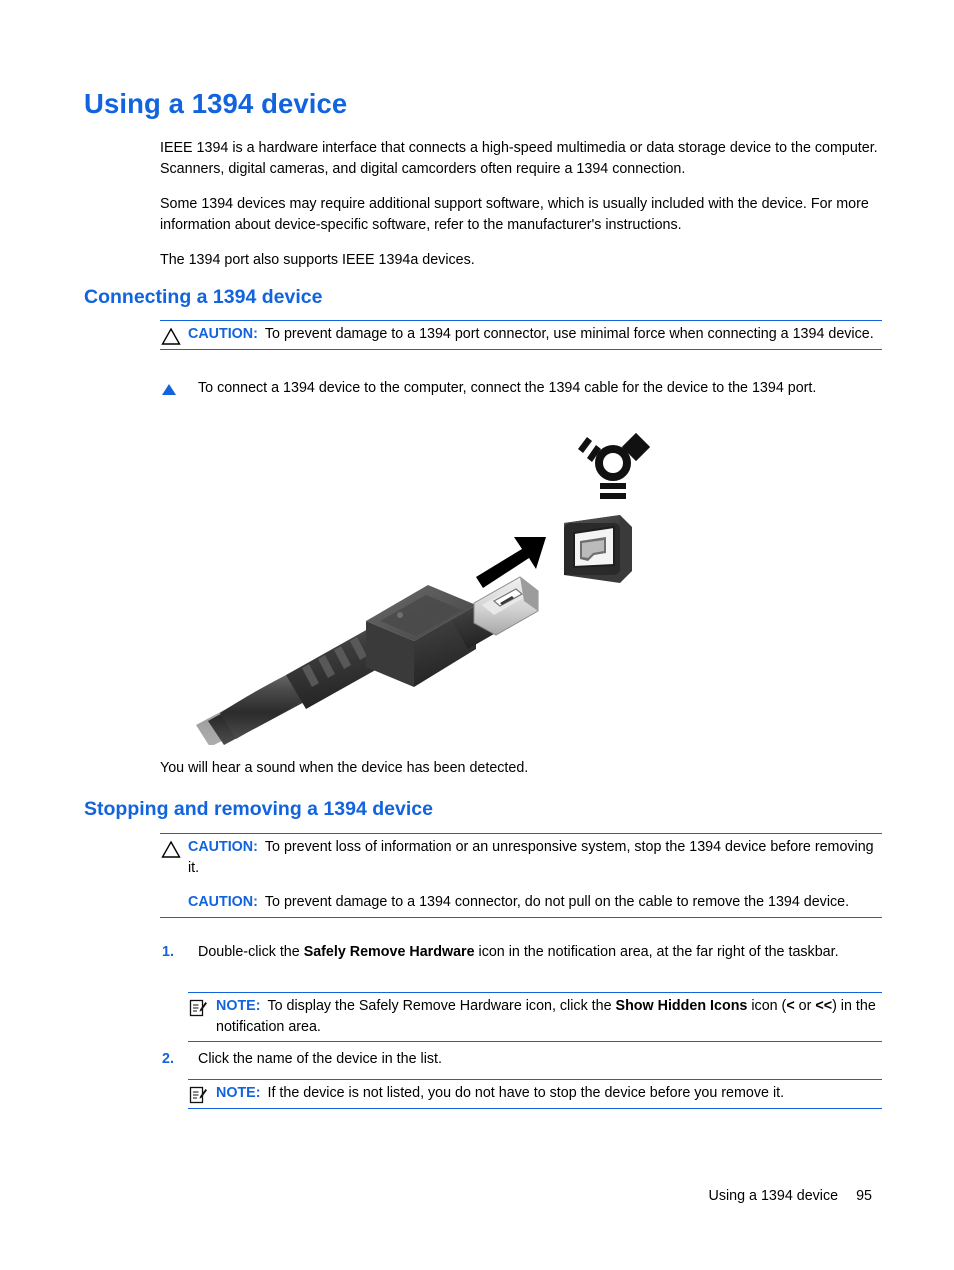 This screenshot has height=1270, width=954. Describe the element at coordinates (614, 465) in the screenshot. I see `firewire-logo-icon` at that location.